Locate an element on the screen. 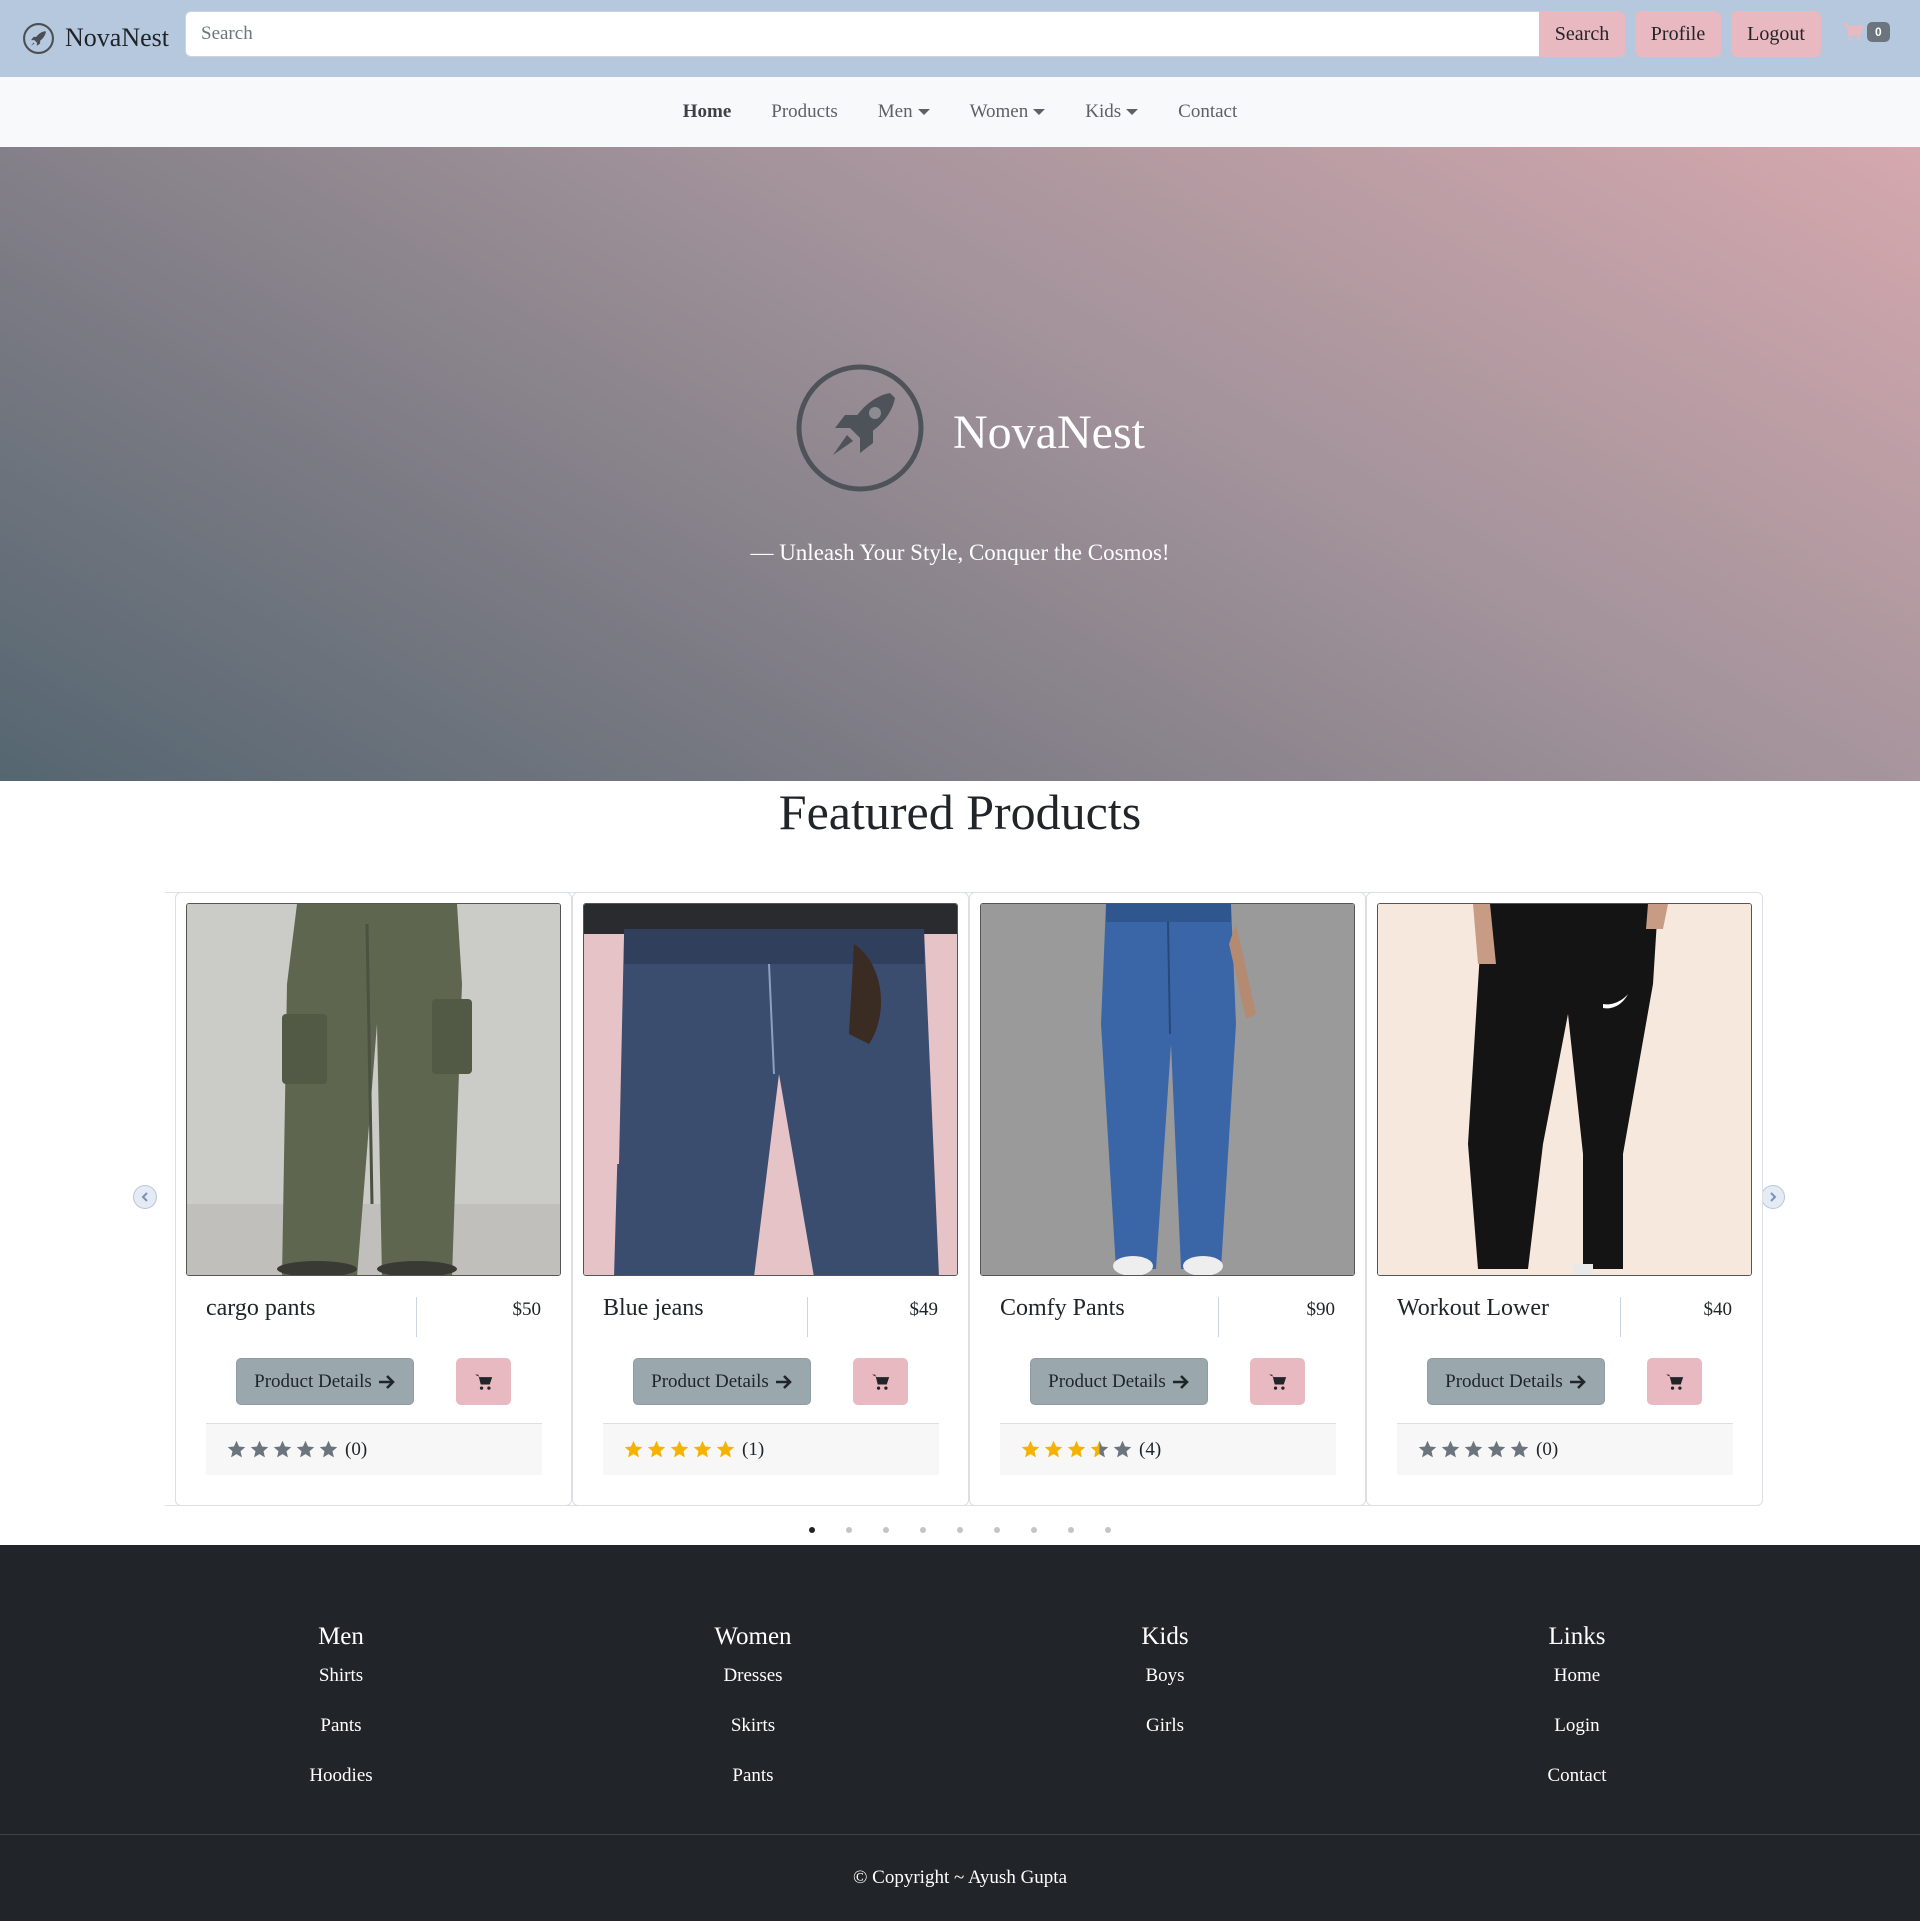 The width and height of the screenshot is (1920, 1921). product-price: $49 is located at coordinates (924, 1309).